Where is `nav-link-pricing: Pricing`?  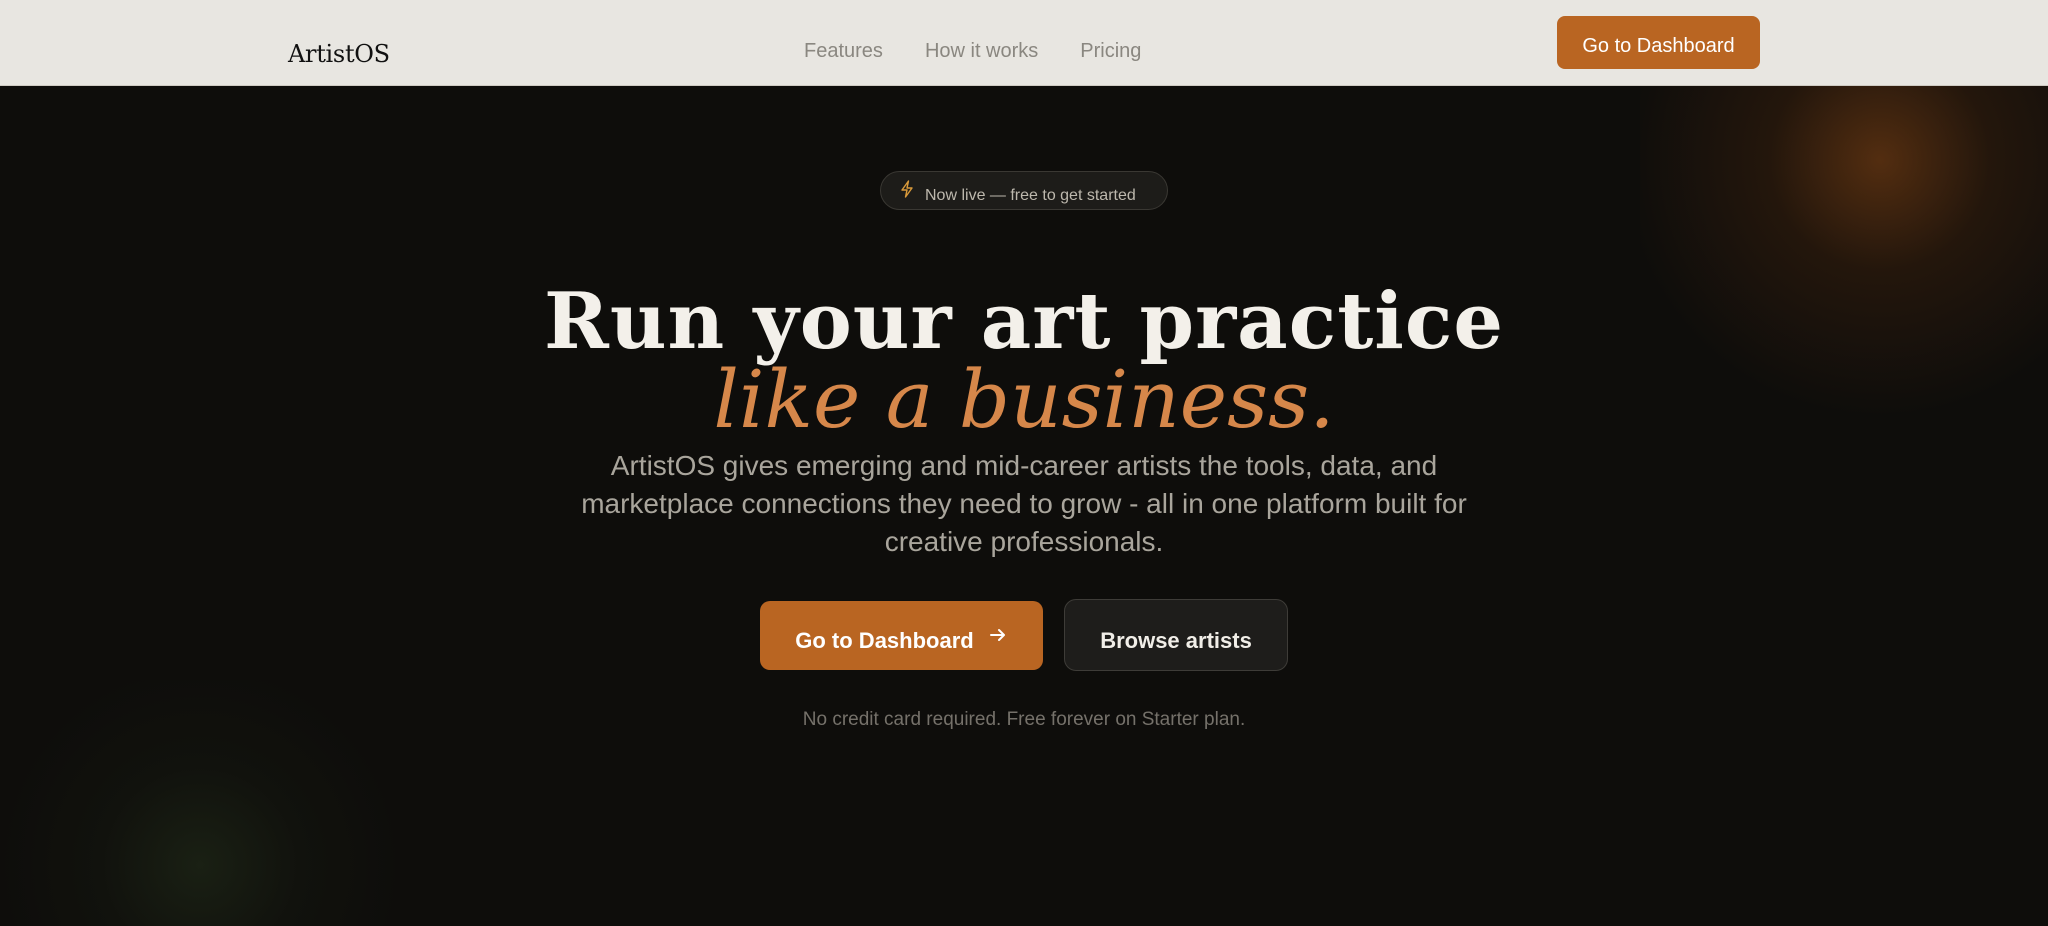
nav-link-pricing: Pricing is located at coordinates (1110, 51).